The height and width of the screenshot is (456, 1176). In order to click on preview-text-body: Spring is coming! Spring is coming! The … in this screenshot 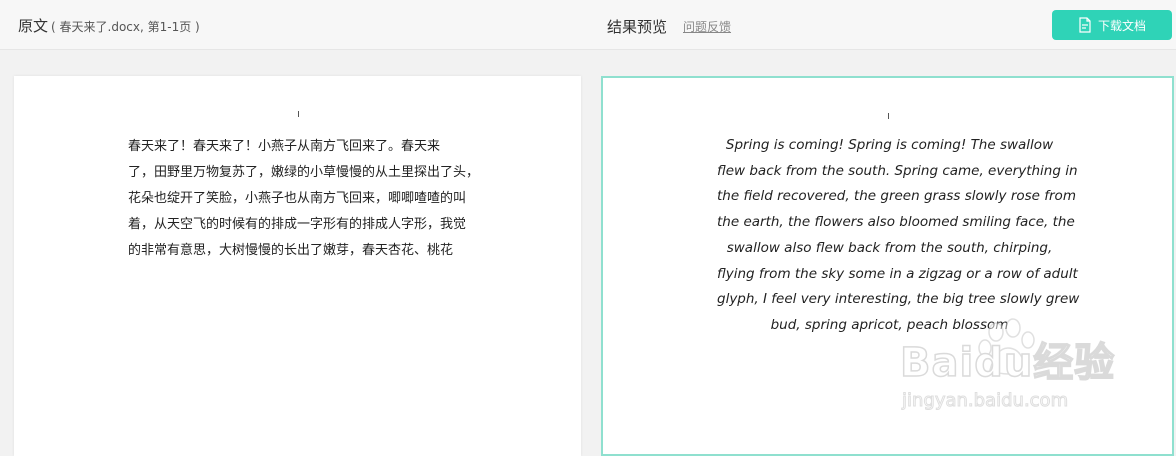, I will do `click(898, 236)`.